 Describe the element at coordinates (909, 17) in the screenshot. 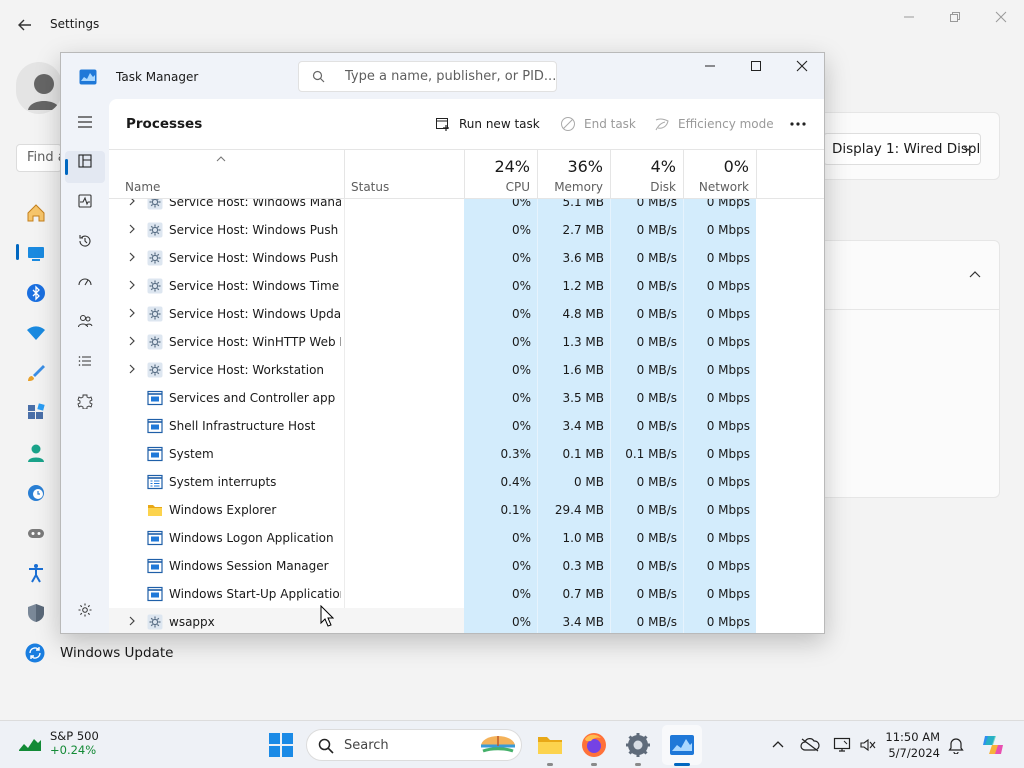

I see `settings-minimize-button` at that location.